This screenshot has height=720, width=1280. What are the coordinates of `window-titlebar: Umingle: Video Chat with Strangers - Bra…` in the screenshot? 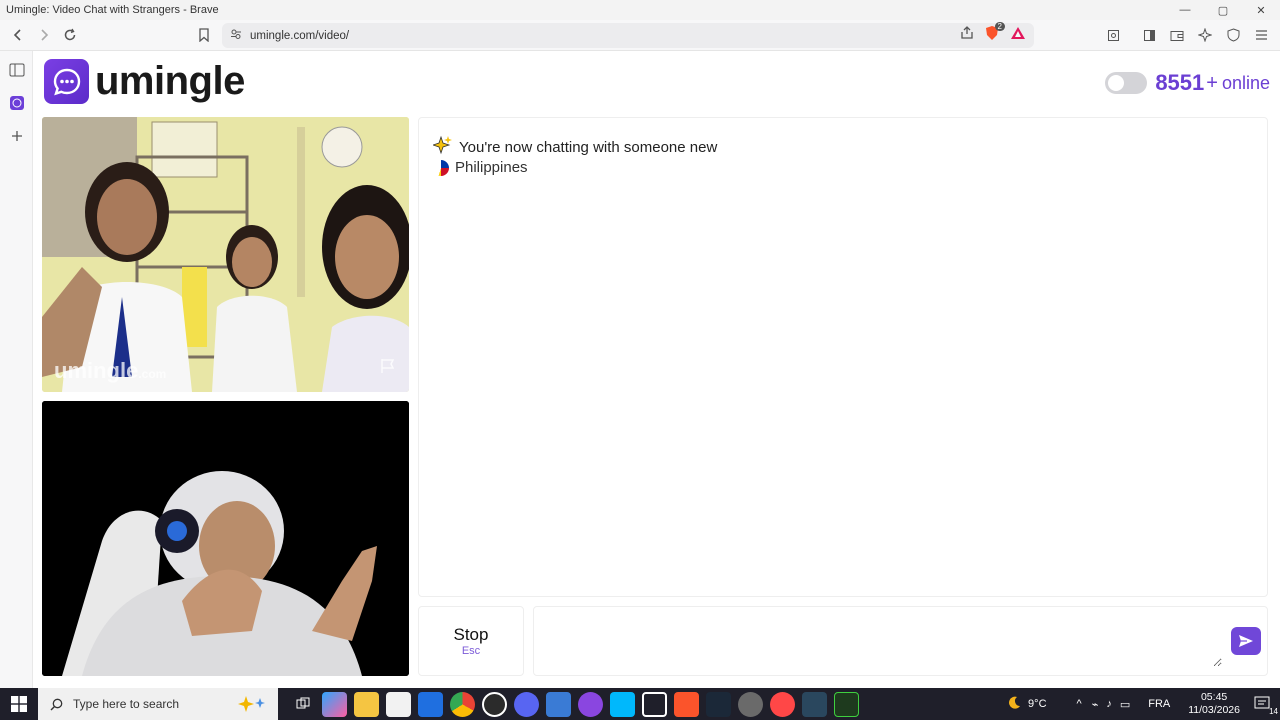 It's located at (640, 10).